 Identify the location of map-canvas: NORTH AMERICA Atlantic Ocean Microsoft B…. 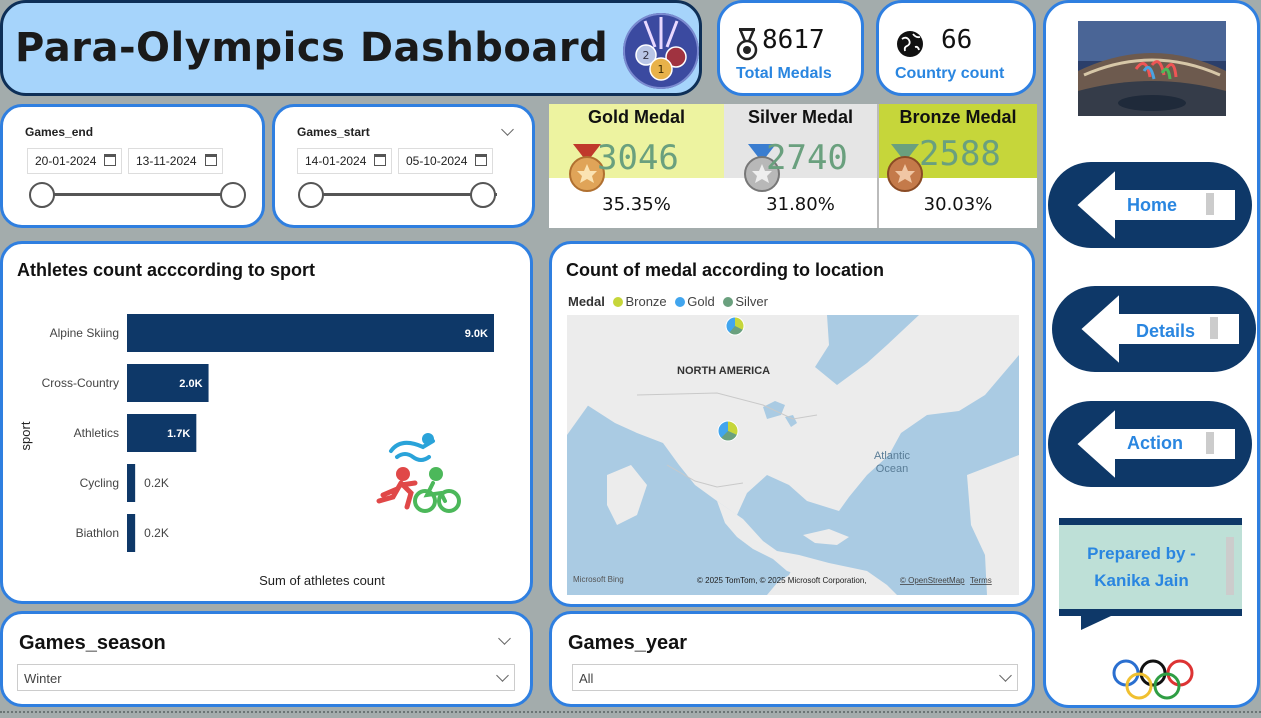
(793, 455).